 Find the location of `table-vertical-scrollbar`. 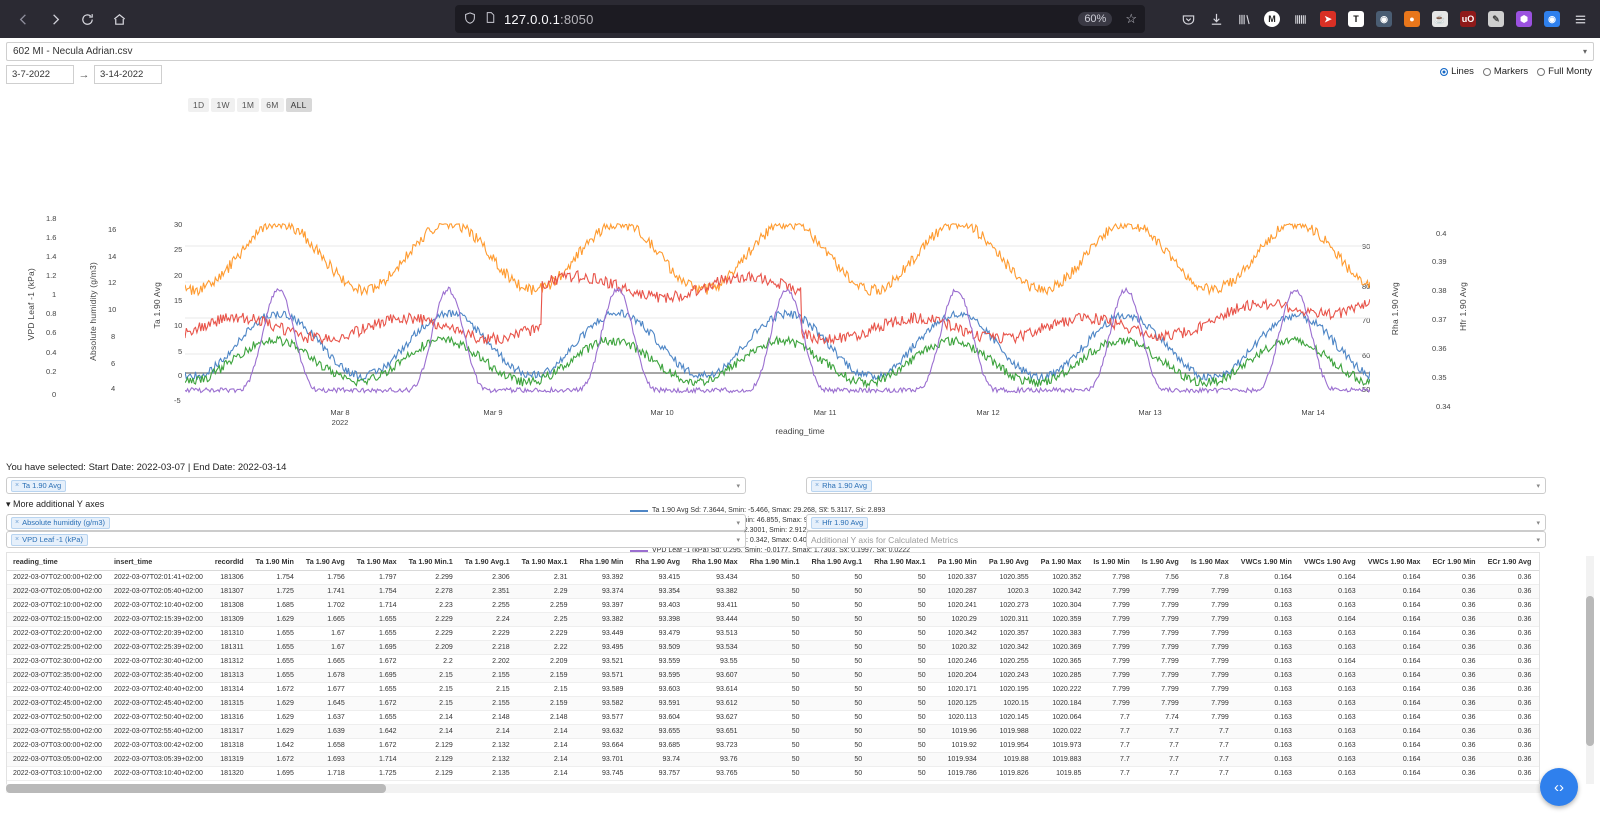

table-vertical-scrollbar is located at coordinates (1590, 670).